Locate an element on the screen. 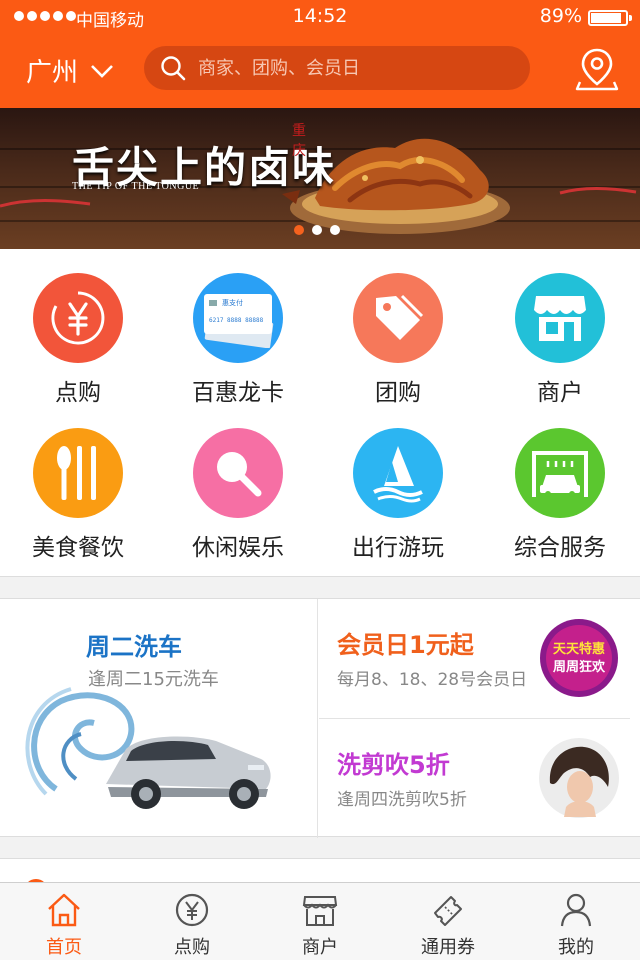  tab-label: 点购 is located at coordinates (192, 947).